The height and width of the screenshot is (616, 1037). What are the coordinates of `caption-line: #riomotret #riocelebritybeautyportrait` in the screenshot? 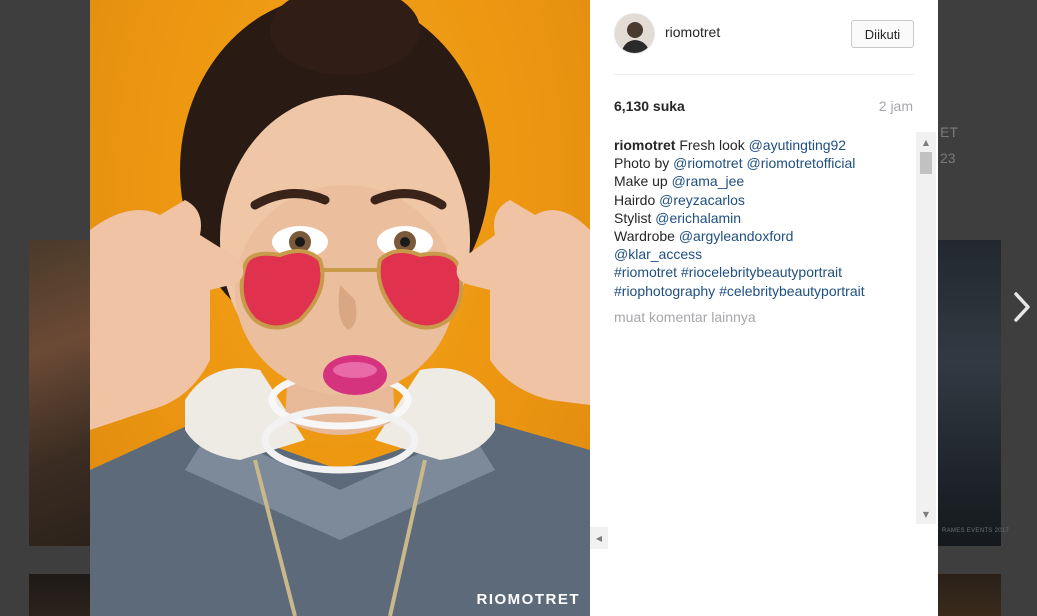 It's located at (764, 272).